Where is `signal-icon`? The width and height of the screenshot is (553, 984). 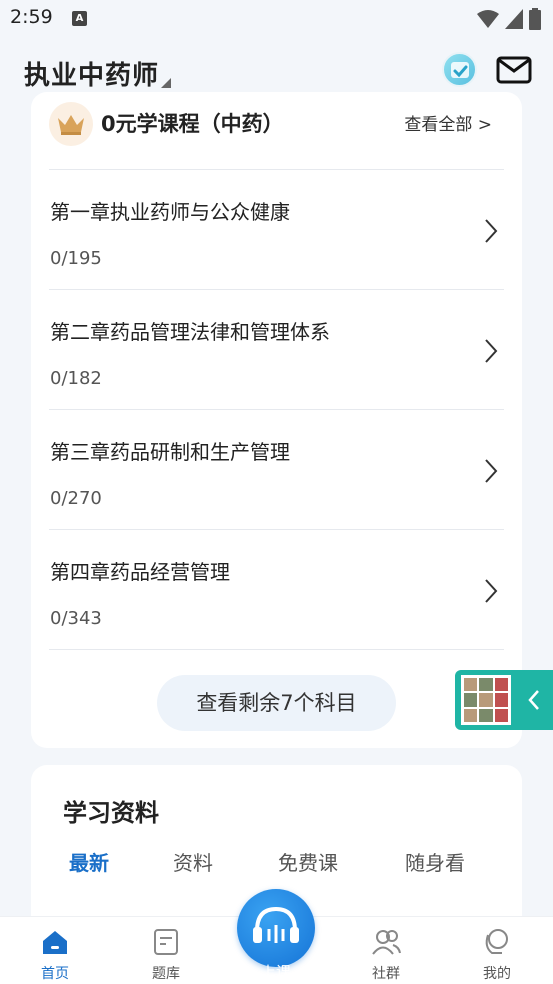 signal-icon is located at coordinates (514, 19).